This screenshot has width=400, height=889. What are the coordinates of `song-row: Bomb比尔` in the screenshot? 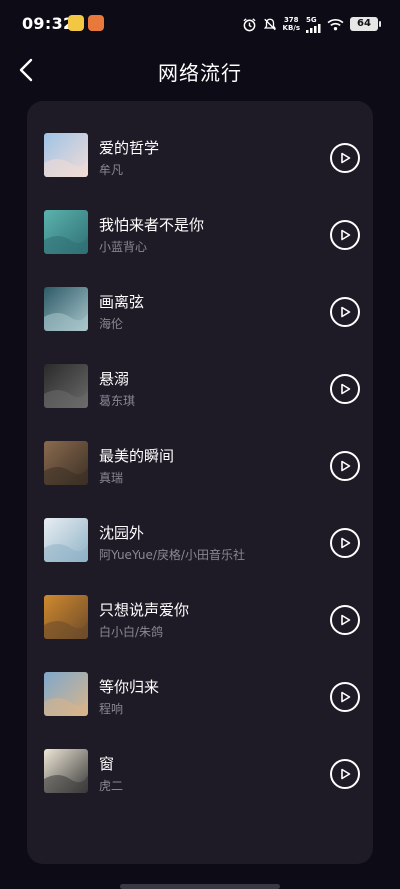 It's located at (200, 109).